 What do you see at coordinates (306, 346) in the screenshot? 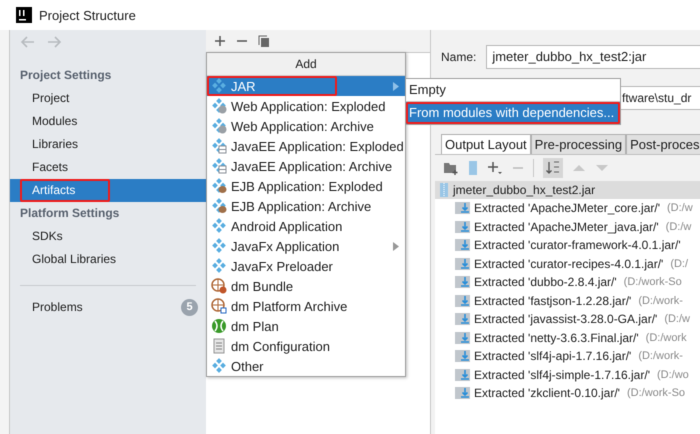
I see `menu-item: dm Configuration` at bounding box center [306, 346].